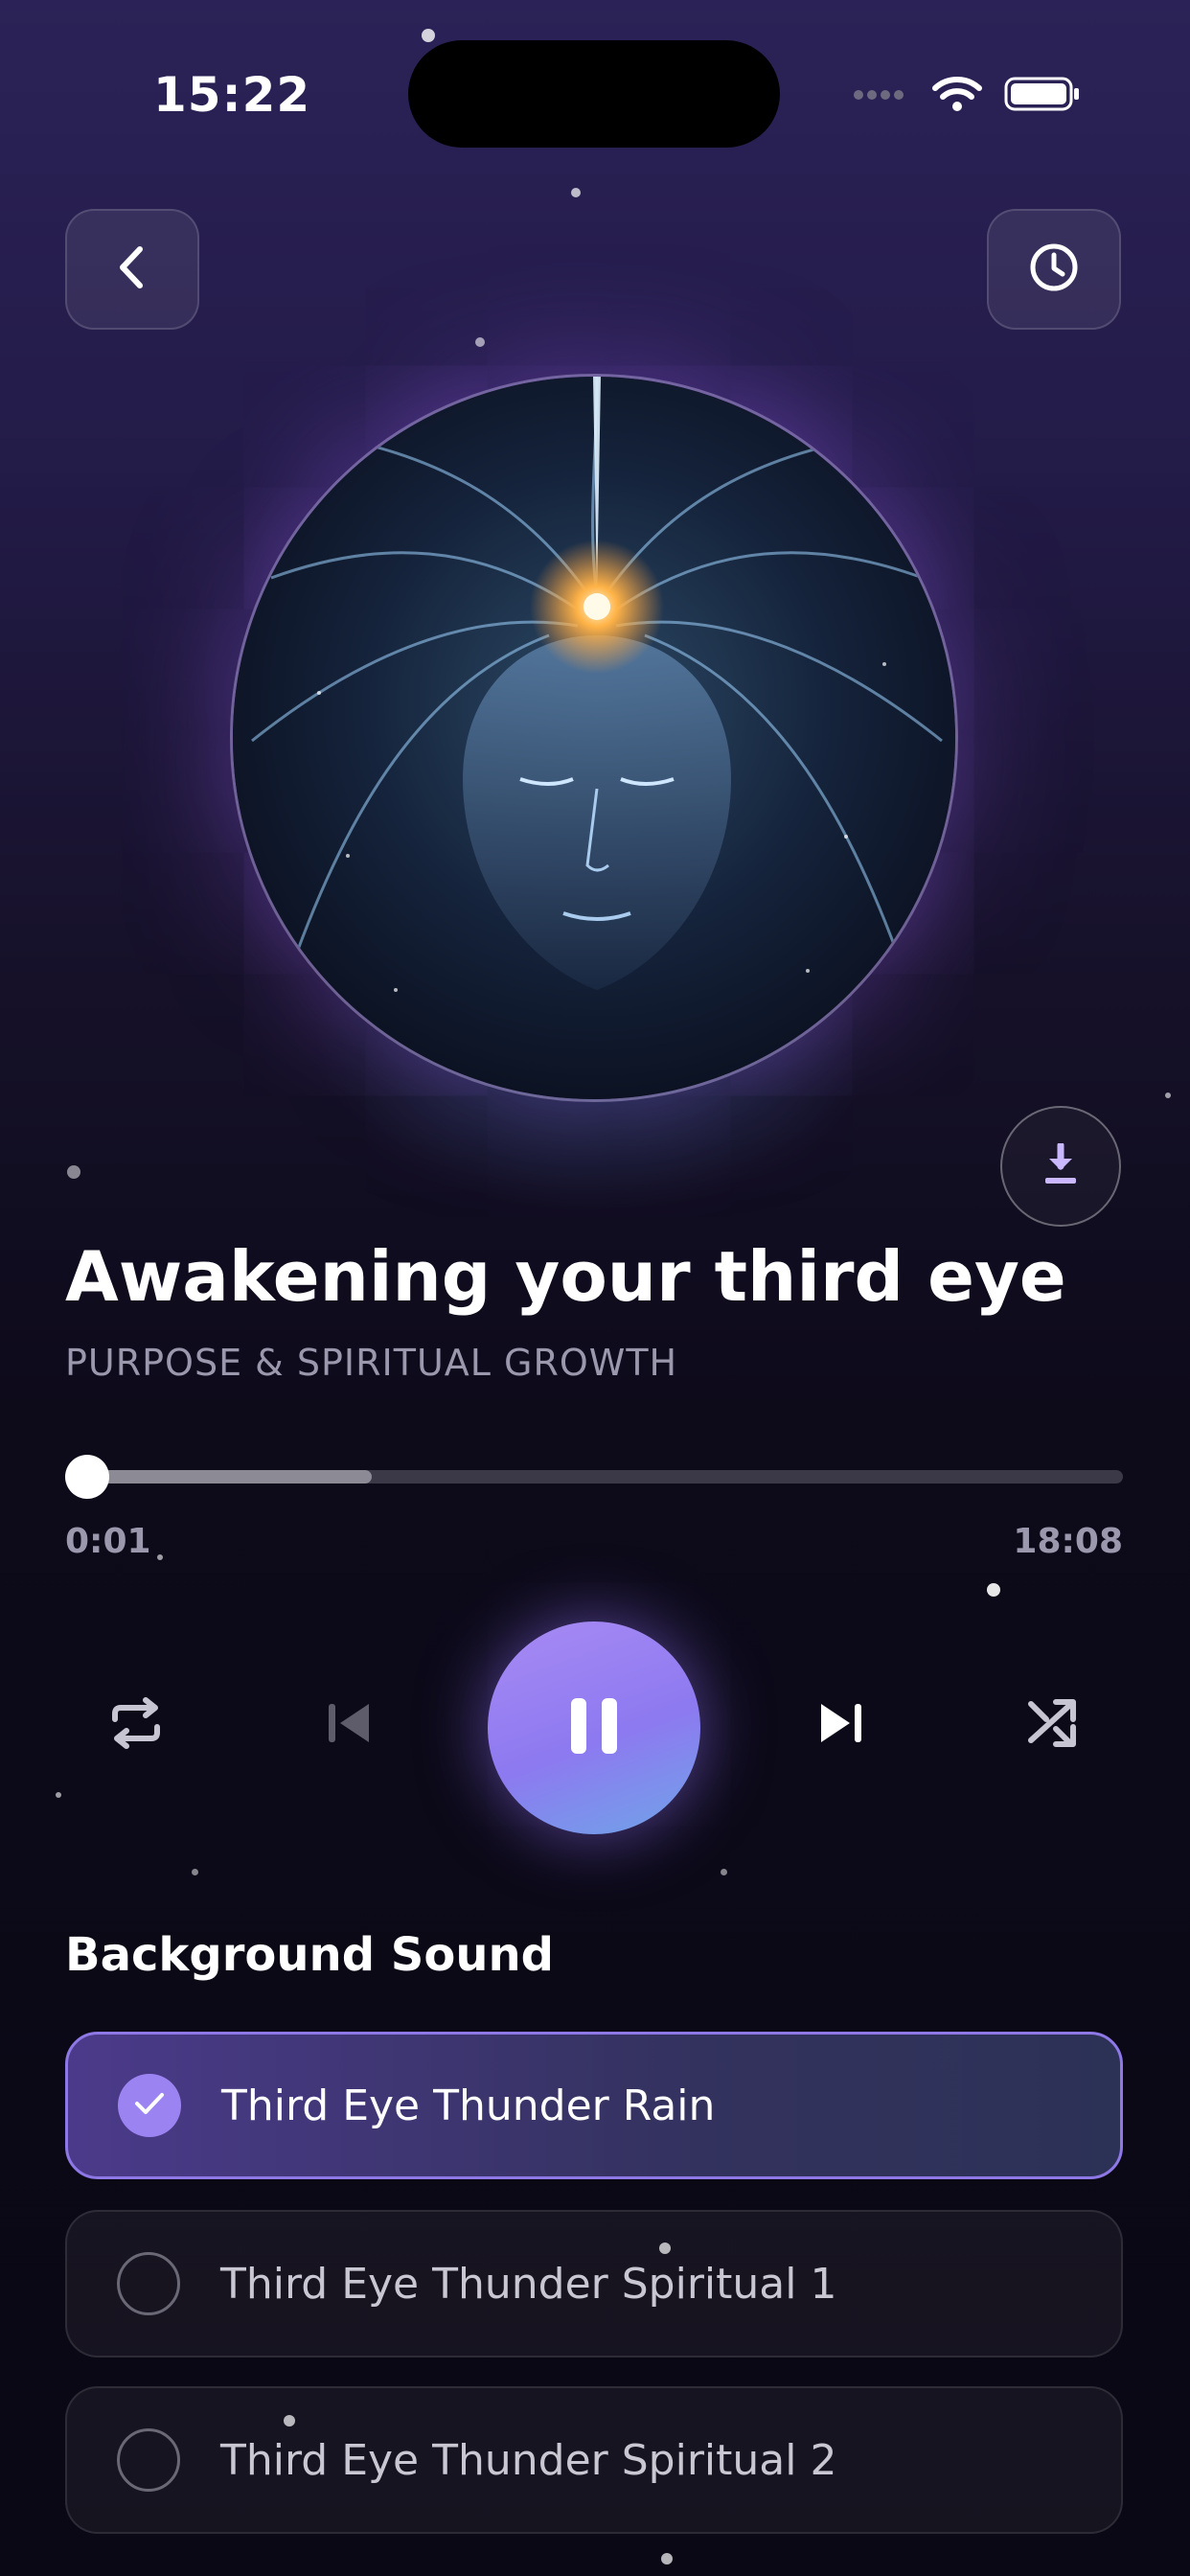  Describe the element at coordinates (219, 1477) in the screenshot. I see `progress-buffered` at that location.